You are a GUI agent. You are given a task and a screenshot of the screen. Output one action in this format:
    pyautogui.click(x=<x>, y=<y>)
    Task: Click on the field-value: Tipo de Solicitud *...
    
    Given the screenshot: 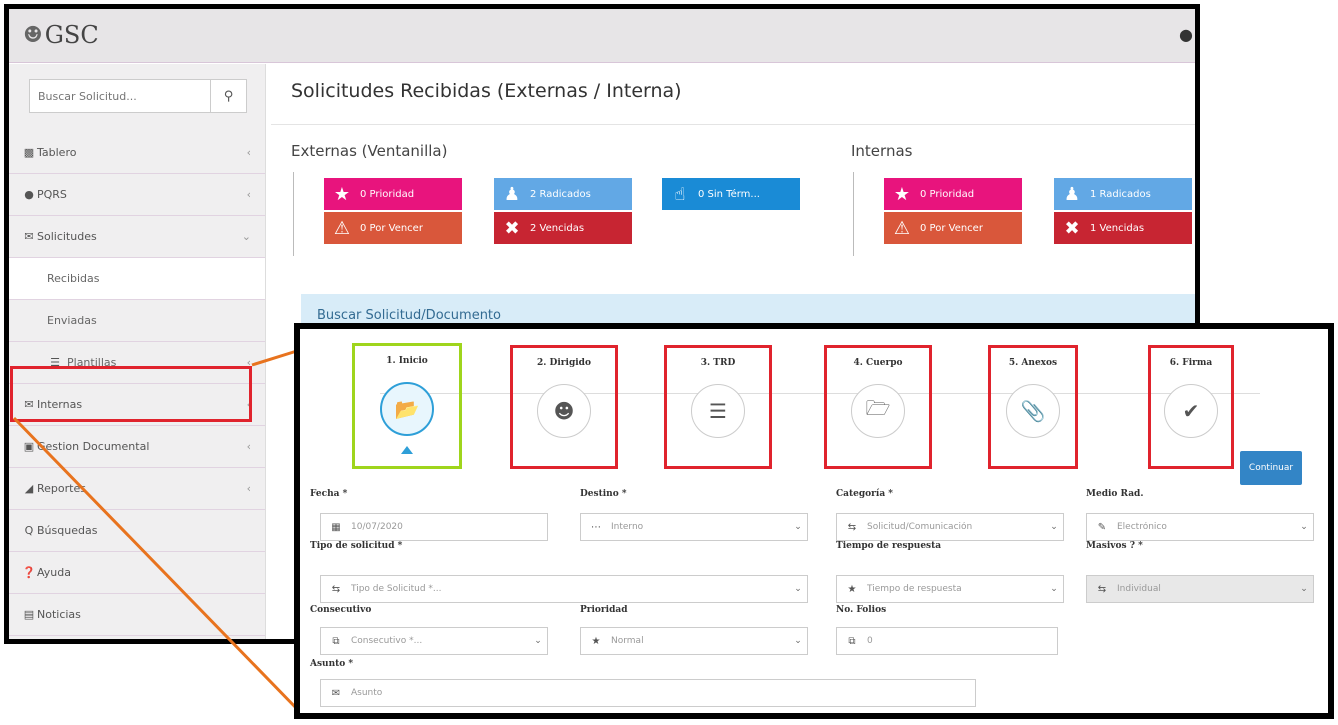 What is the action you would take?
    pyautogui.click(x=396, y=589)
    